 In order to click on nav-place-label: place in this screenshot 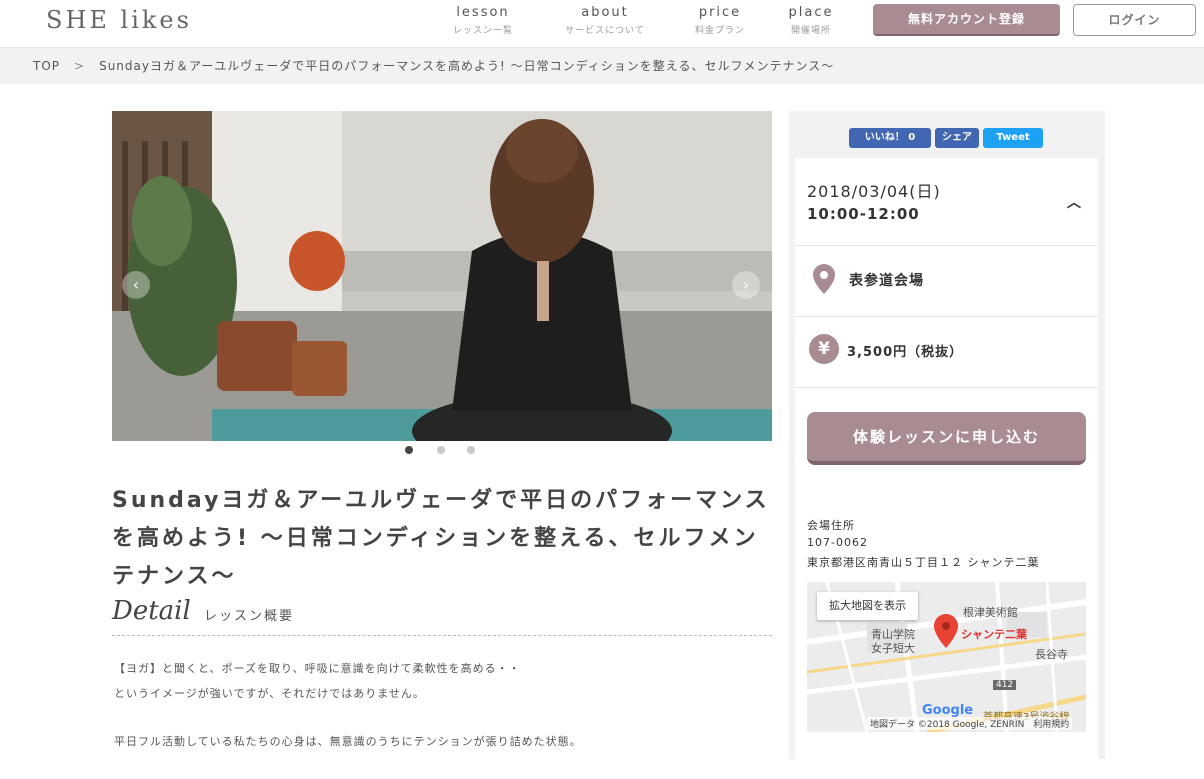, I will do `click(811, 12)`.